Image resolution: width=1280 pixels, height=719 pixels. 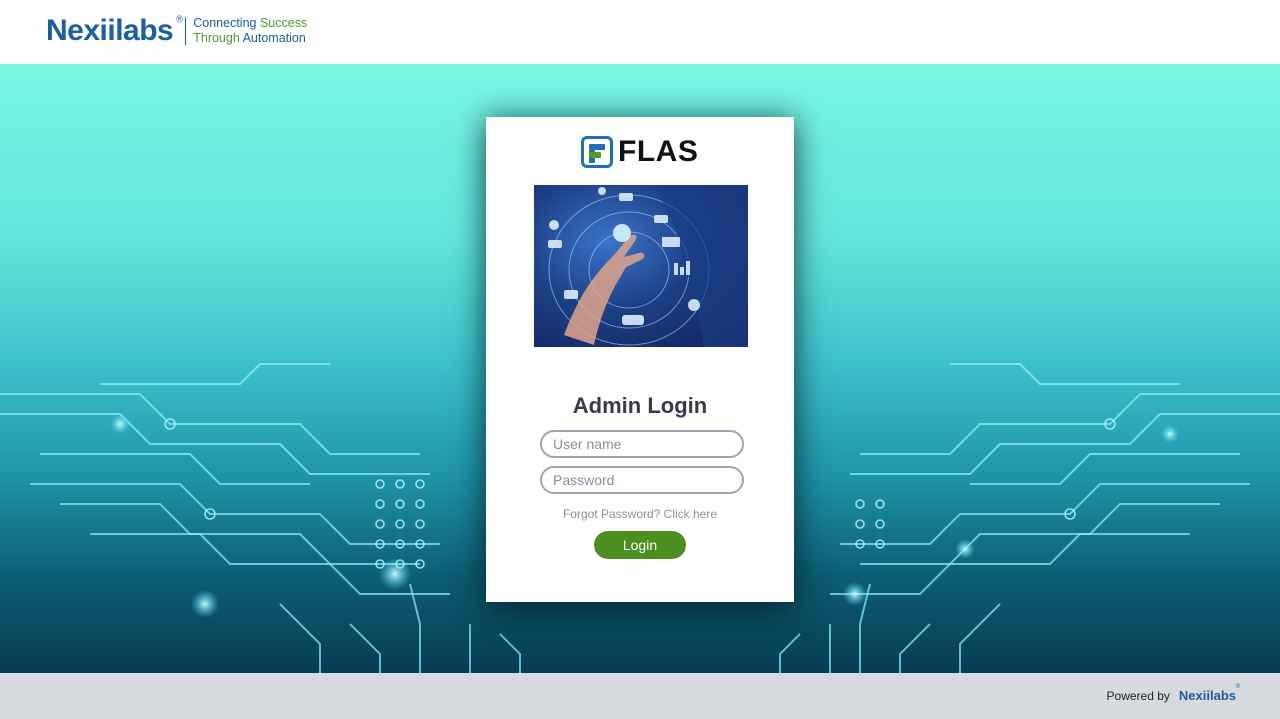 I want to click on flas-logo: FLAS, so click(x=639, y=152).